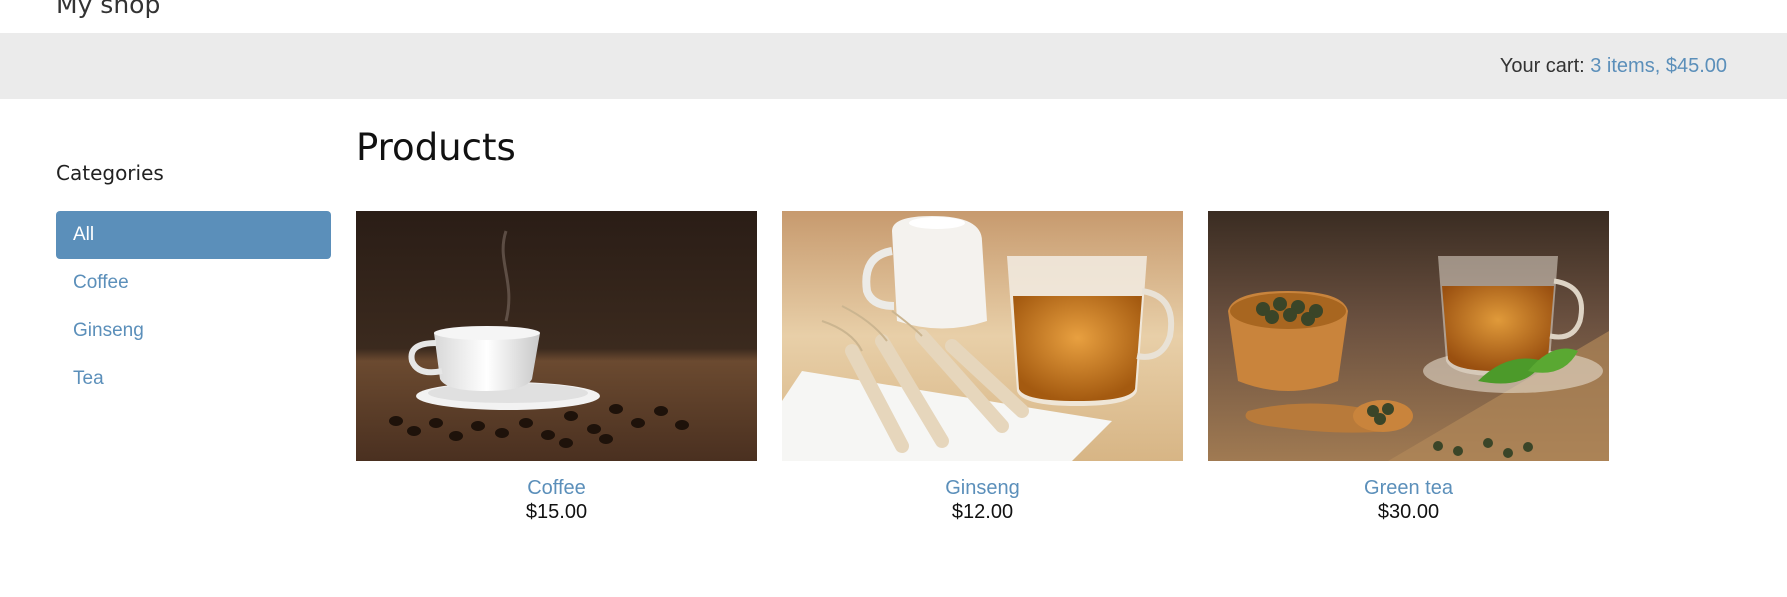 This screenshot has height=597, width=1787. Describe the element at coordinates (893, 66) in the screenshot. I see `cart-bar: Your cart: 3 items, $45.00` at that location.